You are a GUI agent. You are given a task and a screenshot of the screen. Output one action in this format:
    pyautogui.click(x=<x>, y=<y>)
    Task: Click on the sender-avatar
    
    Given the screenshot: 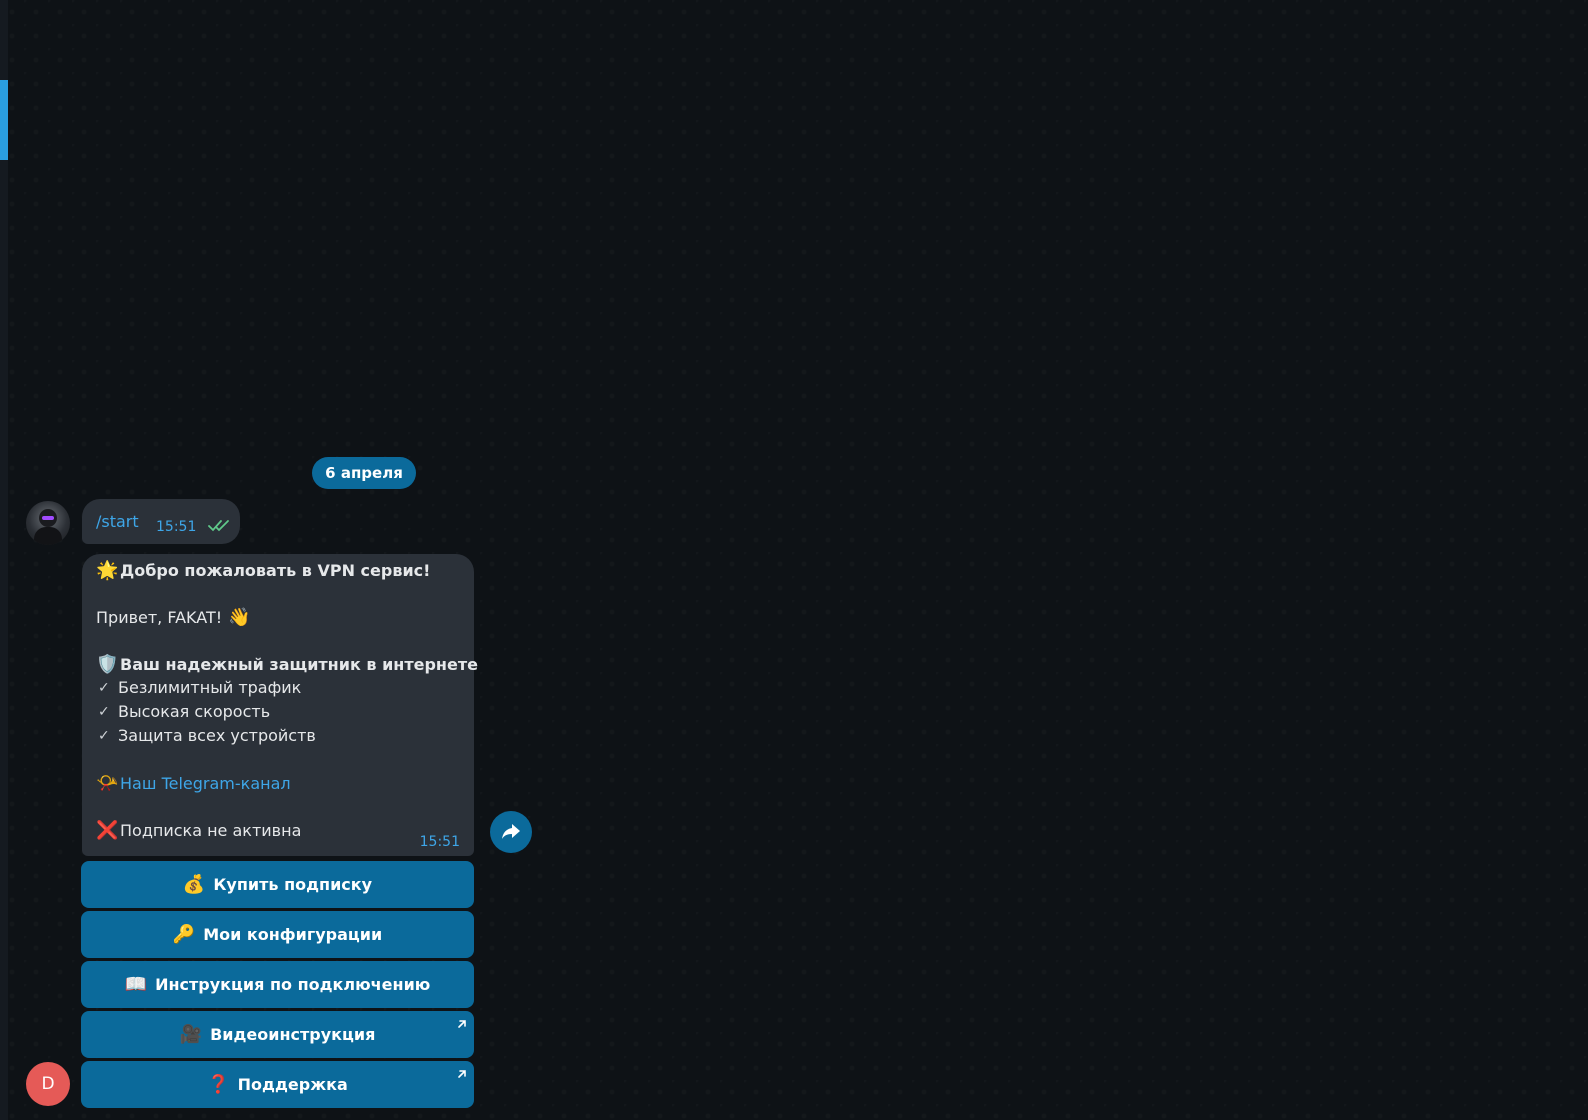 What is the action you would take?
    pyautogui.click(x=48, y=523)
    